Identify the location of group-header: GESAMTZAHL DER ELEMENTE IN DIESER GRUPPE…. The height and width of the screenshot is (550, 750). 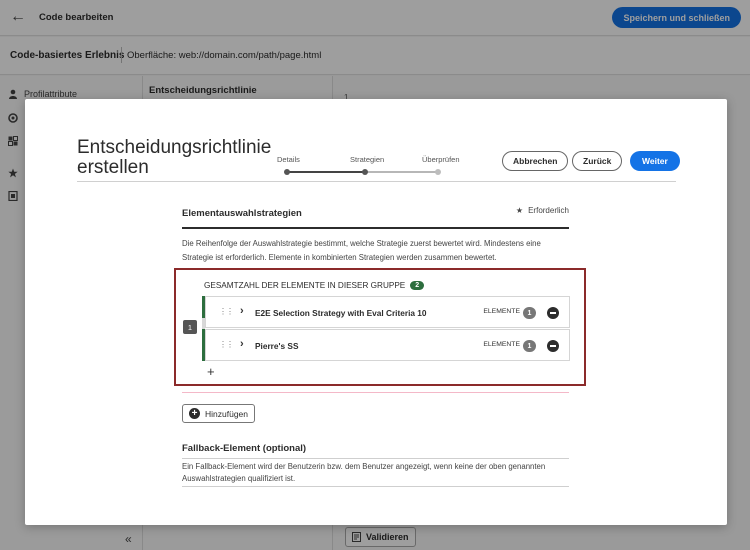
(314, 285).